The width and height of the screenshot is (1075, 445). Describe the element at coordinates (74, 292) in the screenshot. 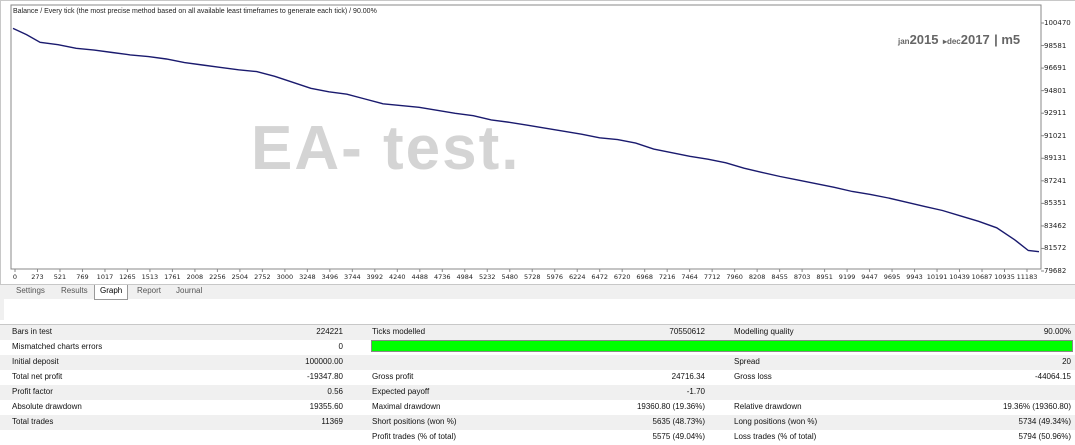

I see `tab-results: Results` at that location.